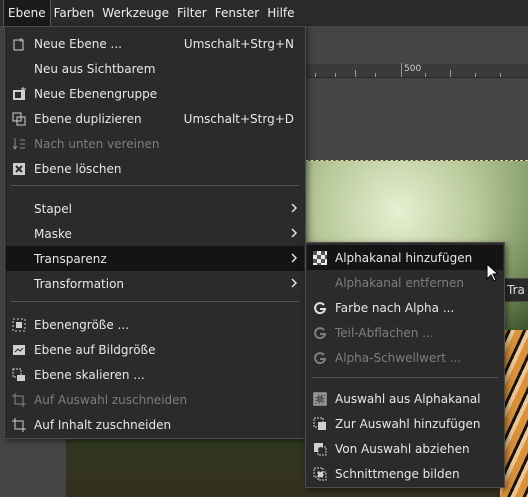  I want to click on merge-down-icon, so click(19, 144).